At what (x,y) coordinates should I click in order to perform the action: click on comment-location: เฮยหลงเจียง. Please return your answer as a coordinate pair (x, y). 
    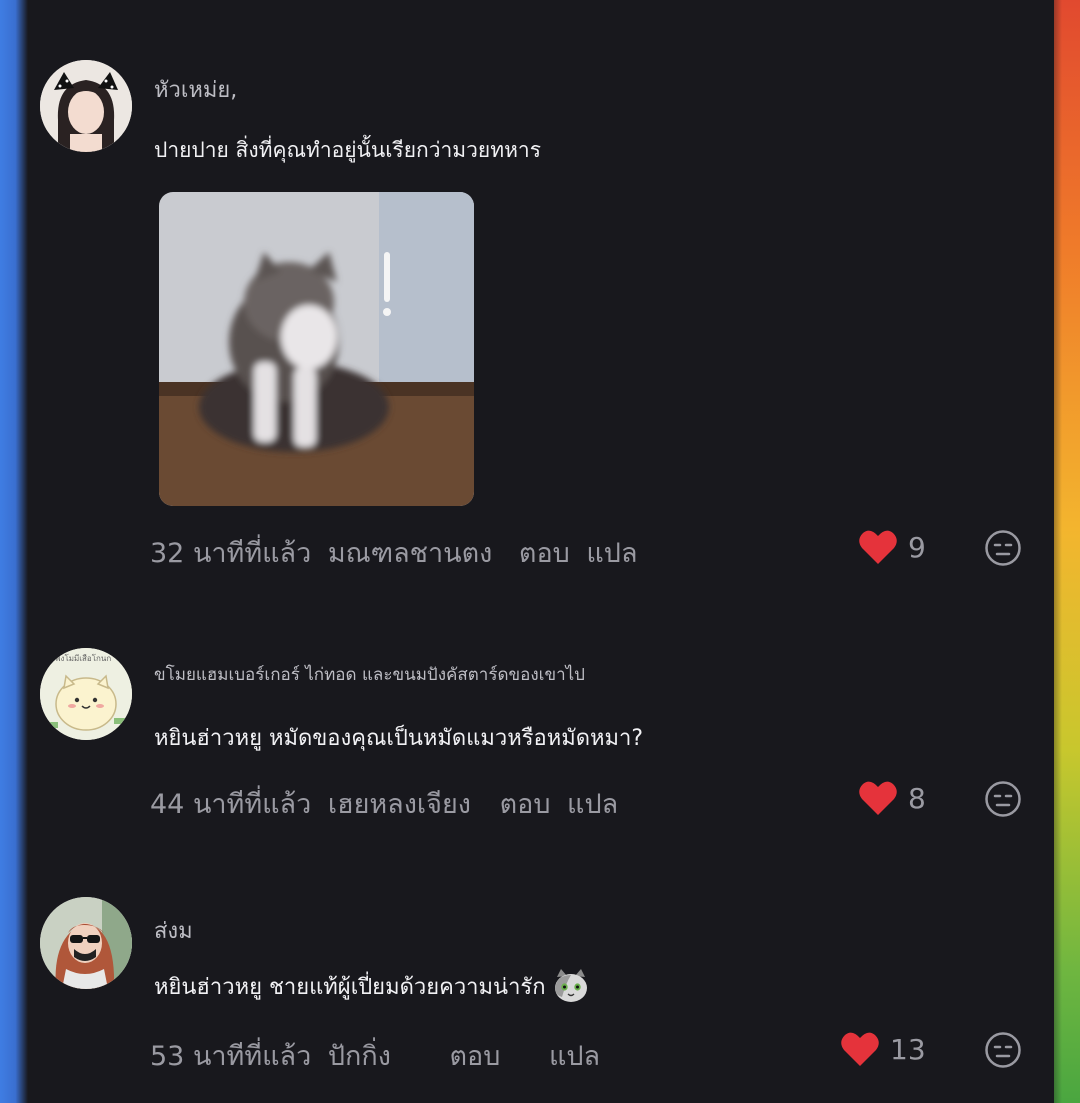
    Looking at the image, I should click on (399, 804).